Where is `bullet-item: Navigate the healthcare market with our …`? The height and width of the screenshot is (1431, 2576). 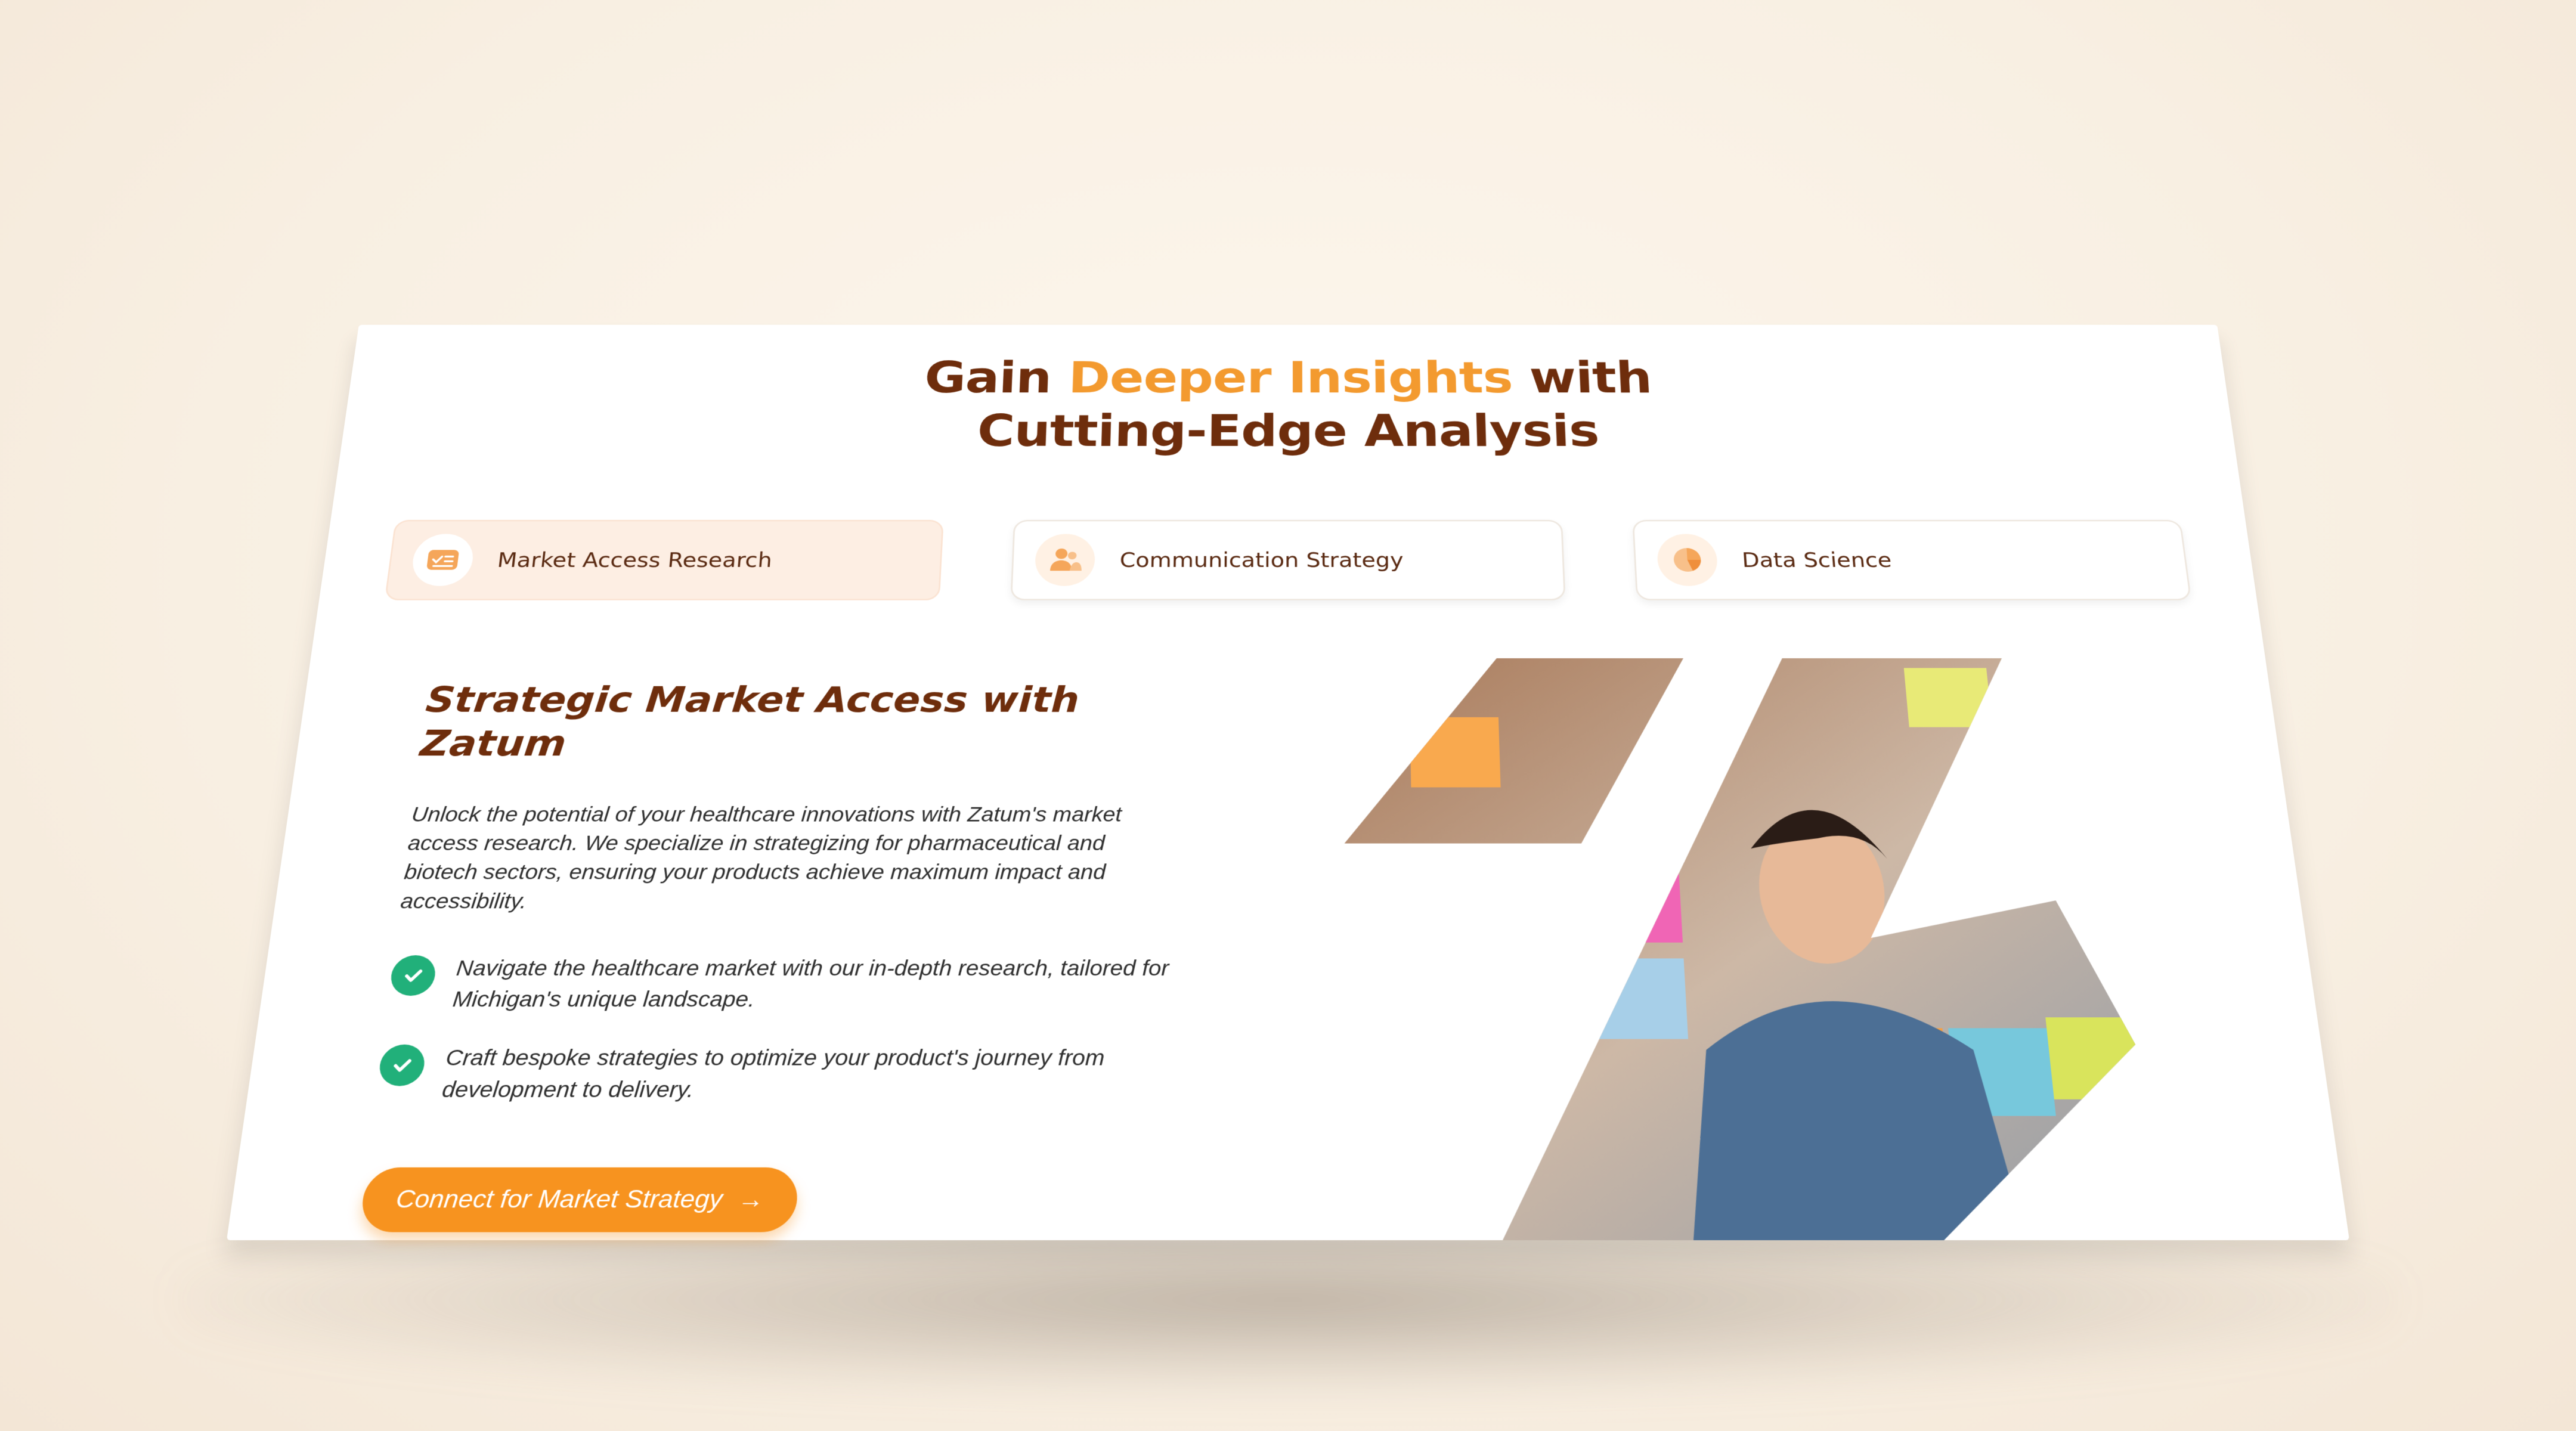
bullet-item: Navigate the healthcare market with our … is located at coordinates (820, 984).